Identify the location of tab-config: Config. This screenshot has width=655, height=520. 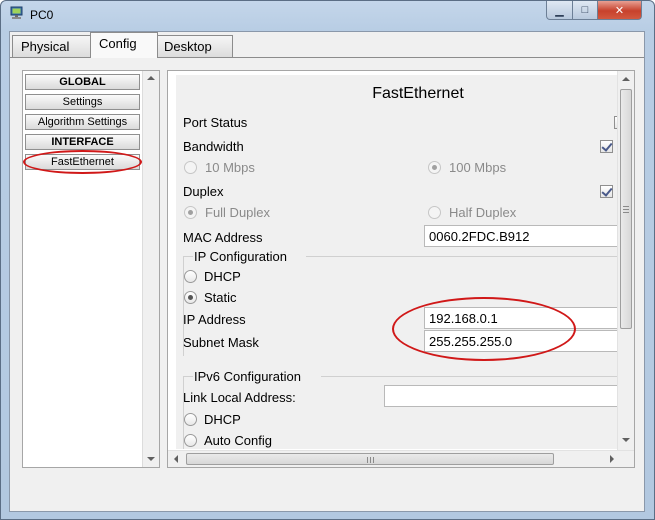
(124, 45).